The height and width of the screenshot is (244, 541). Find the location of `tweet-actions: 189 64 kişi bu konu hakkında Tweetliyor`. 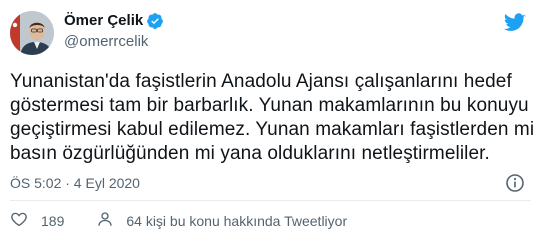

tweet-actions: 189 64 kişi bu konu hakkında Tweetliyor is located at coordinates (178, 220).